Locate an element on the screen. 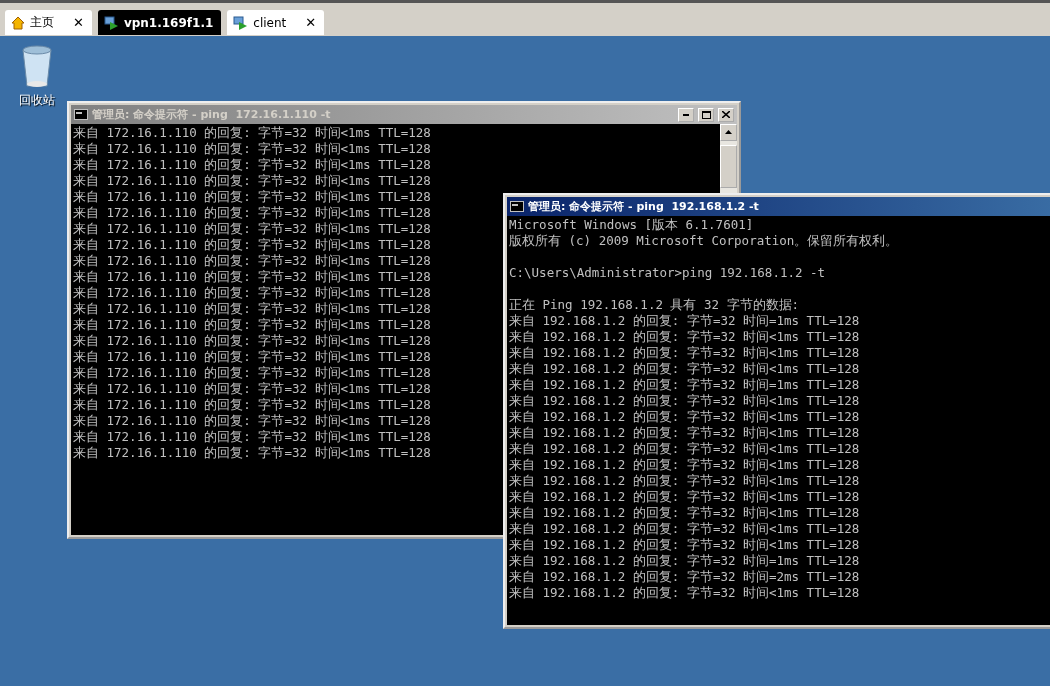 The height and width of the screenshot is (686, 1050). maximize-button is located at coordinates (706, 114).